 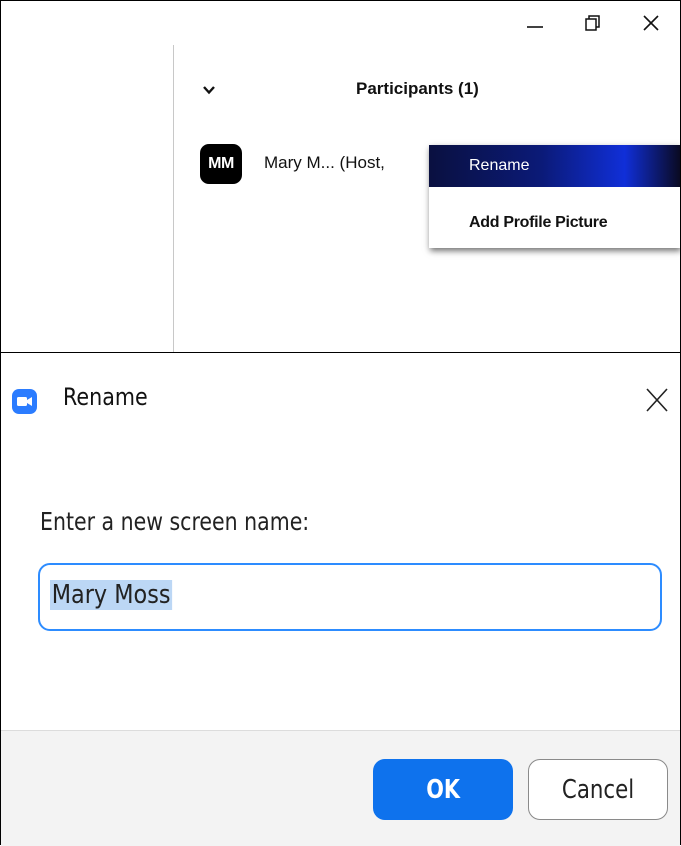 I want to click on dialog-title: Rename, so click(x=105, y=397).